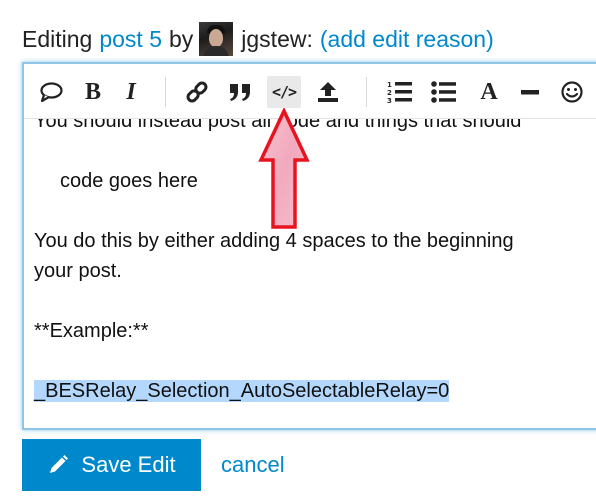 The width and height of the screenshot is (596, 500). Describe the element at coordinates (91, 331) in the screenshot. I see `editor-line: **Example:**` at that location.